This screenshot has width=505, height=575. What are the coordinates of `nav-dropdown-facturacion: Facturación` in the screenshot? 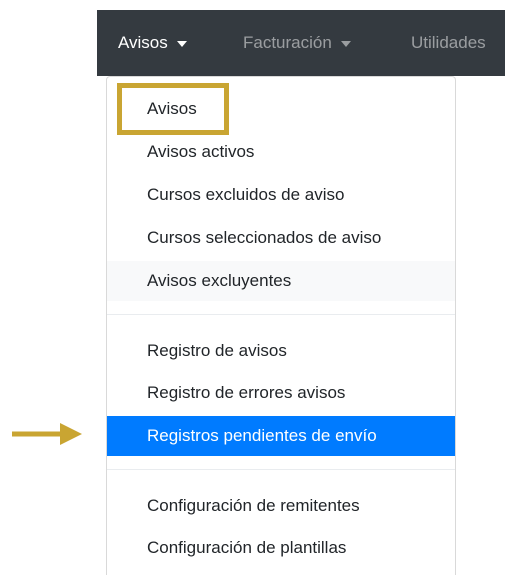 It's located at (297, 43).